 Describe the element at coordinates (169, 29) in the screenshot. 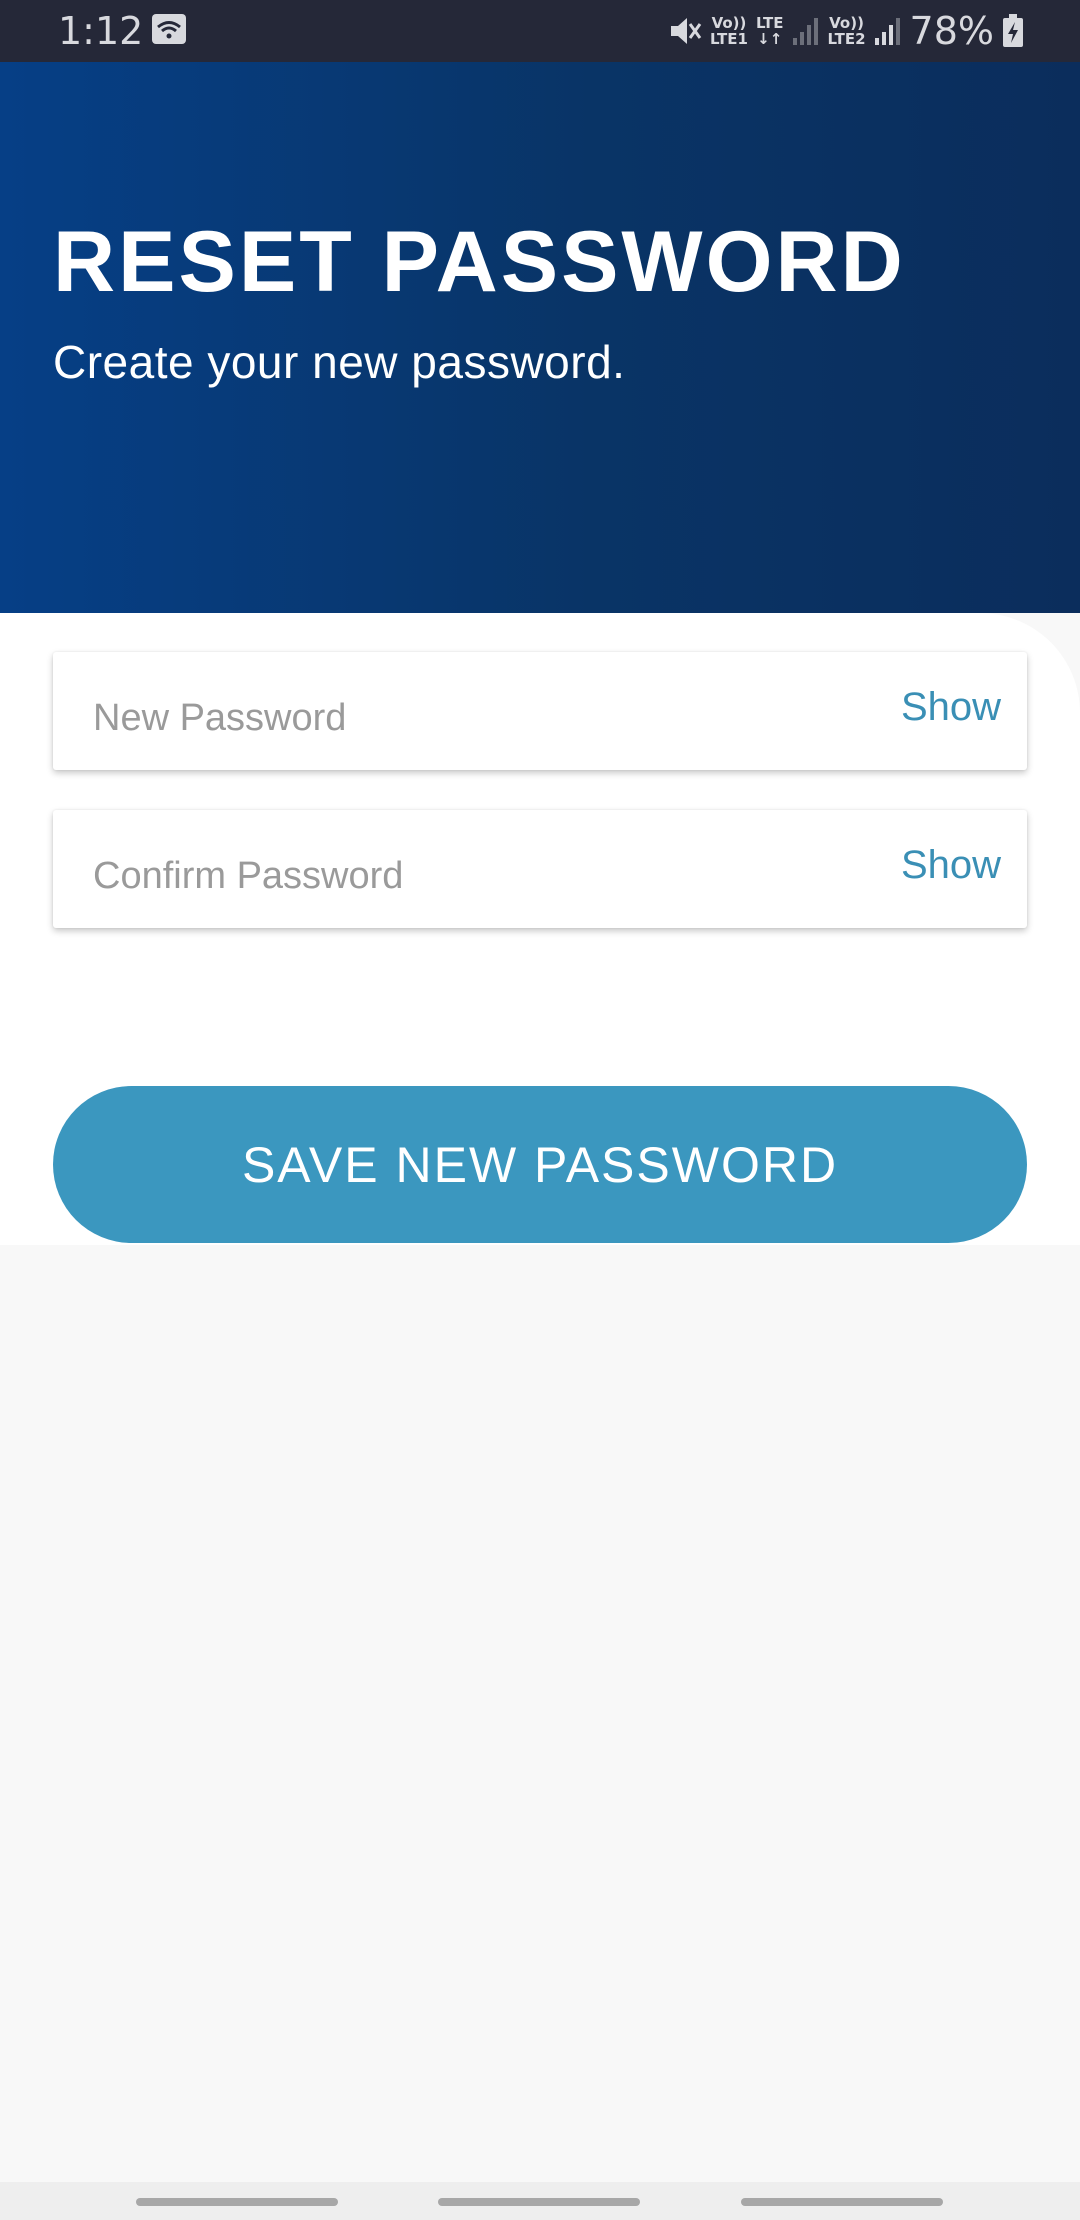

I see `wifi-icon` at that location.